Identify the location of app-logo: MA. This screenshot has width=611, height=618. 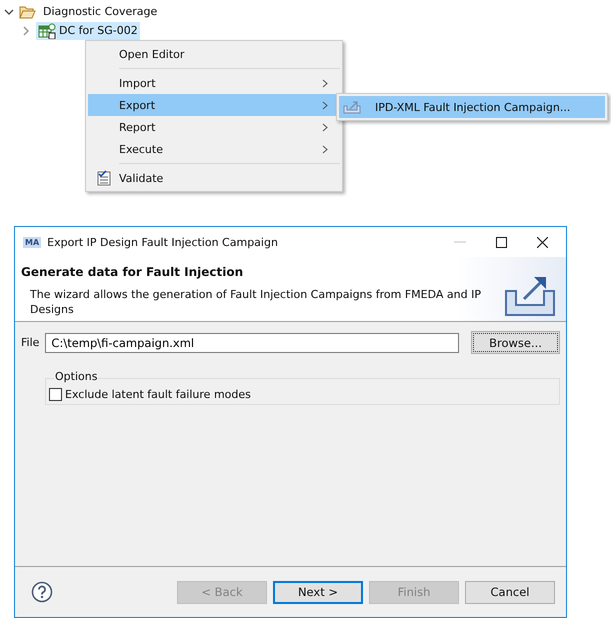
(32, 242).